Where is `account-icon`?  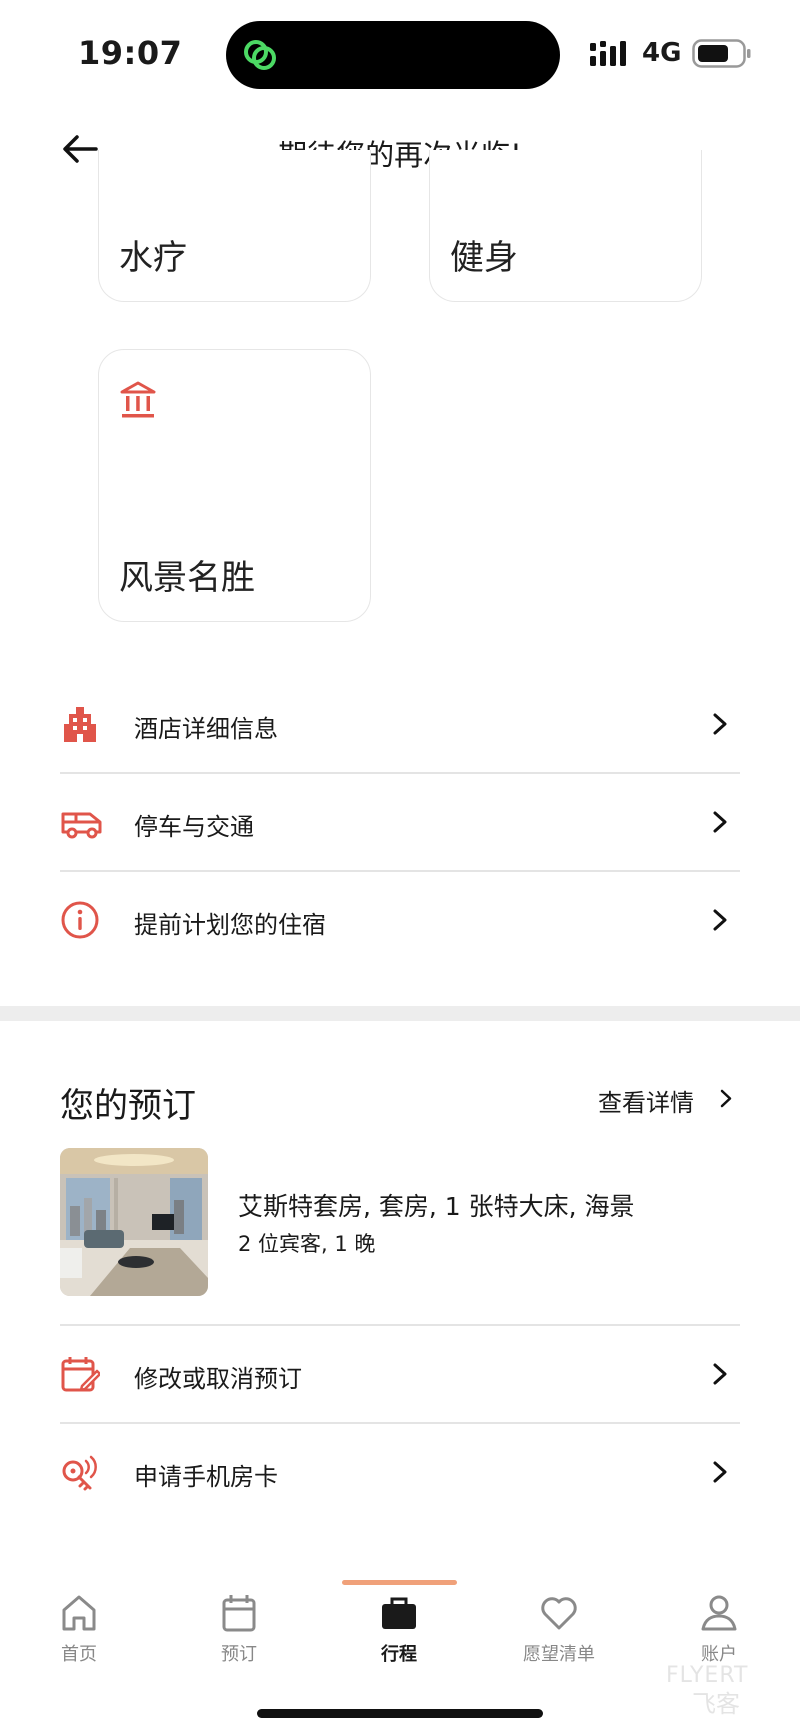 account-icon is located at coordinates (719, 1613).